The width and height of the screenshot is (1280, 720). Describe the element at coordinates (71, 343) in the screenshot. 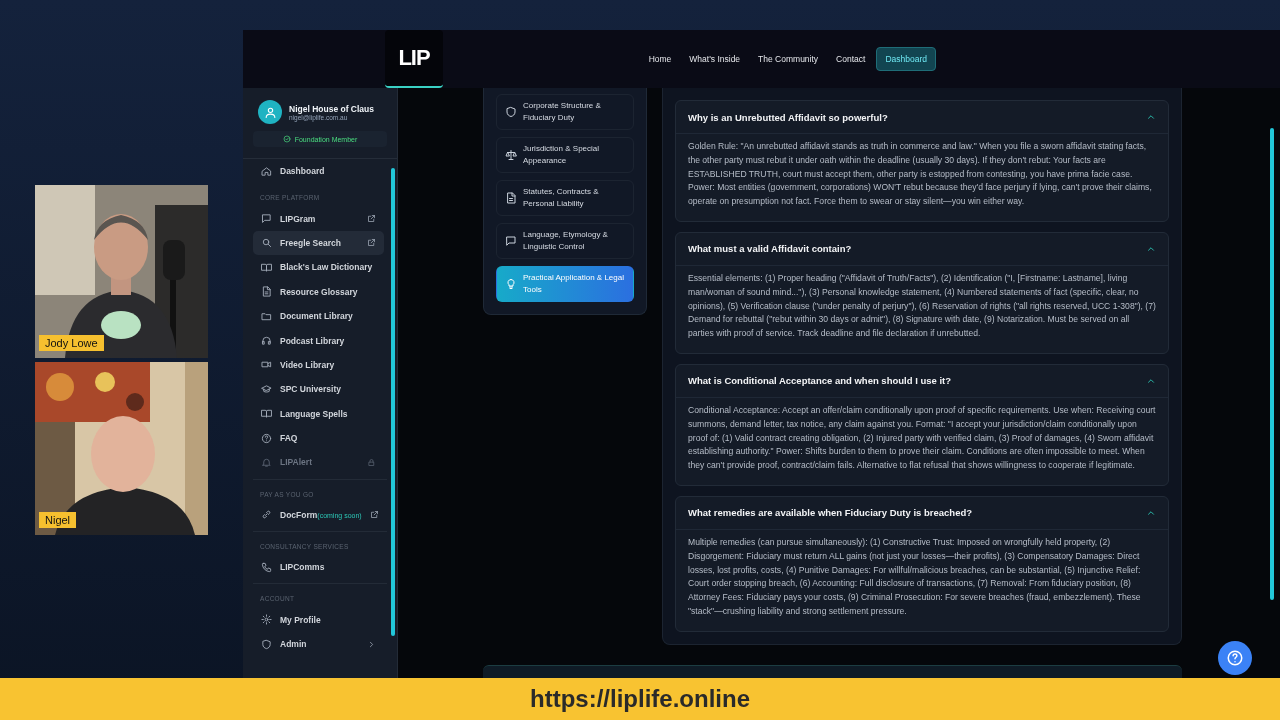

I see `name-tag: Jody Lowe` at that location.